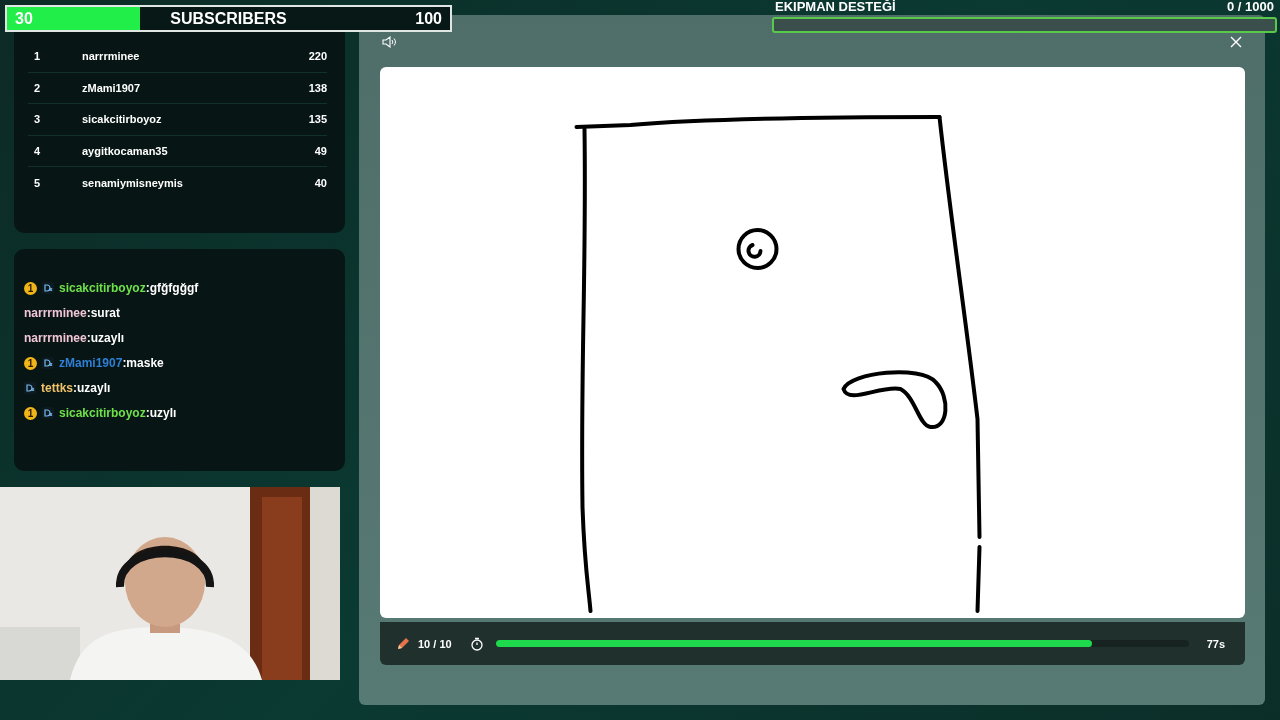 The height and width of the screenshot is (720, 1280). I want to click on speaker-icon, so click(389, 42).